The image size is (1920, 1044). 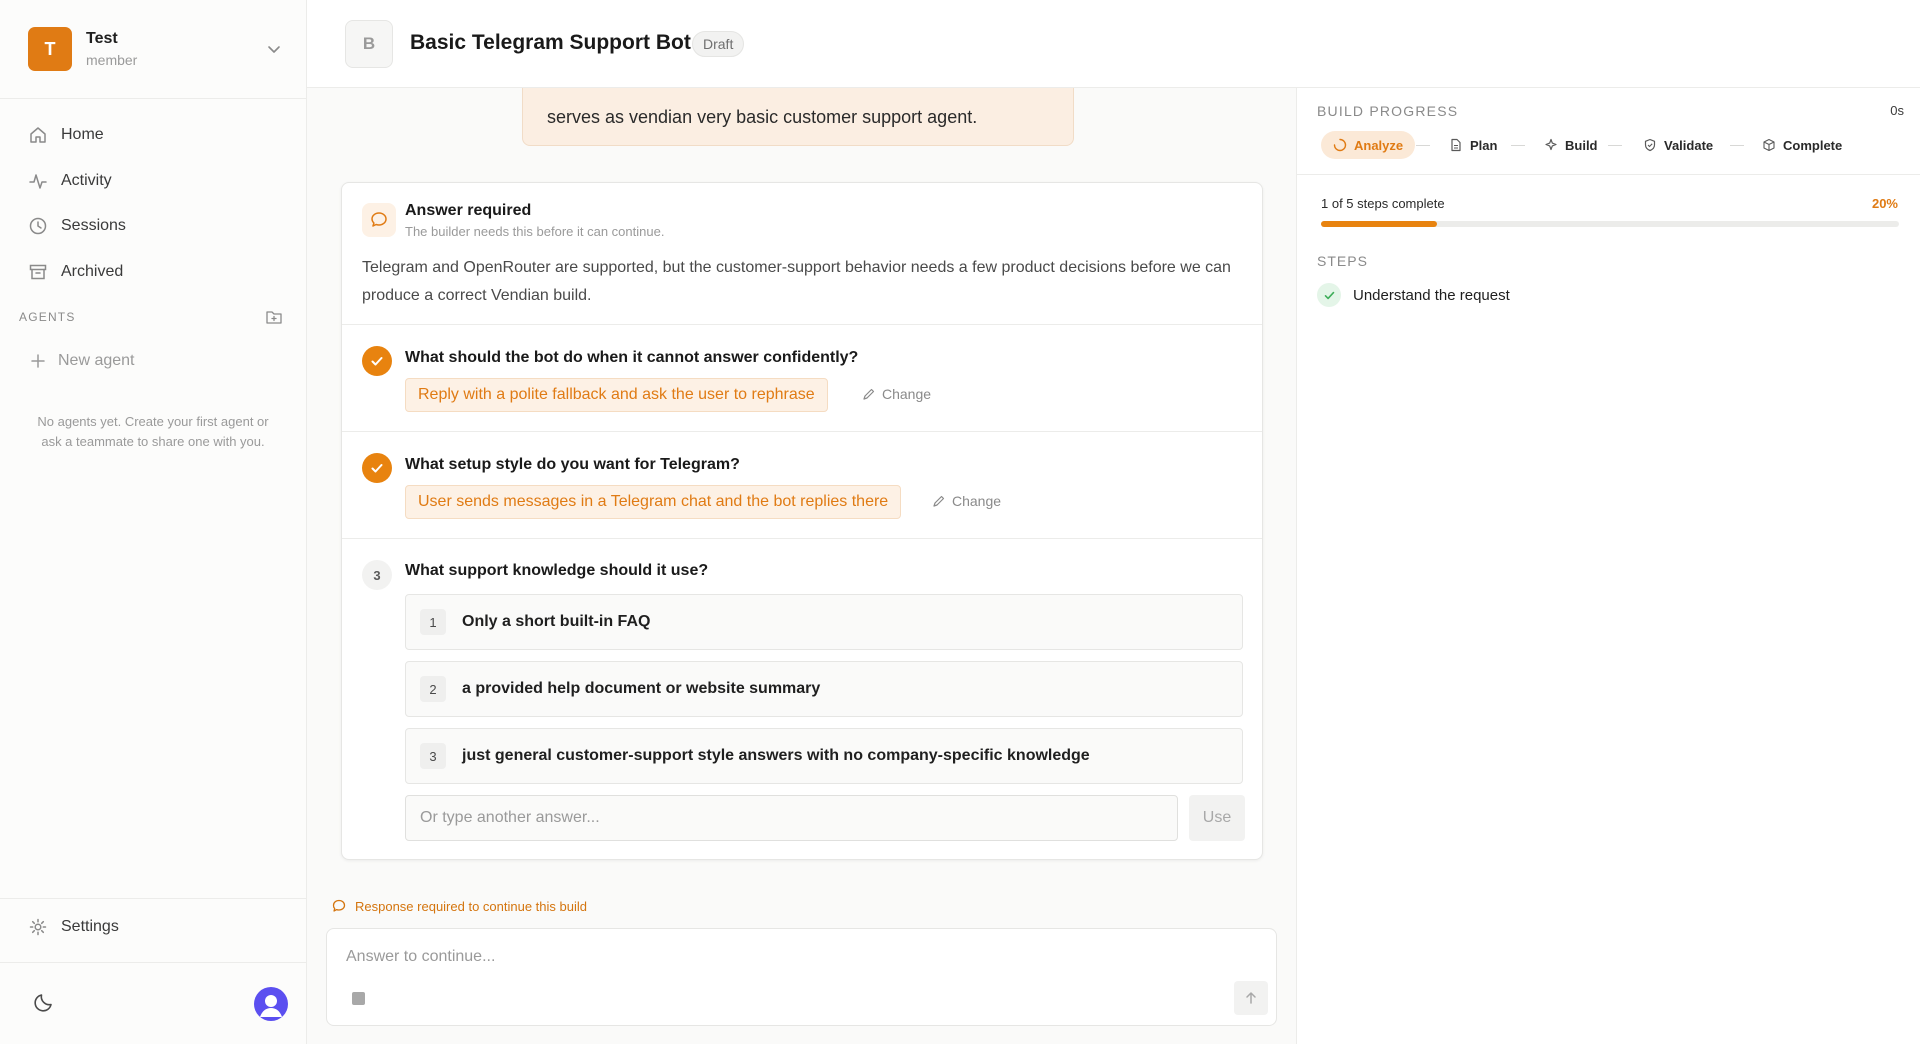 What do you see at coordinates (556, 621) in the screenshot?
I see `option-label: Only a short built-in FAQ` at bounding box center [556, 621].